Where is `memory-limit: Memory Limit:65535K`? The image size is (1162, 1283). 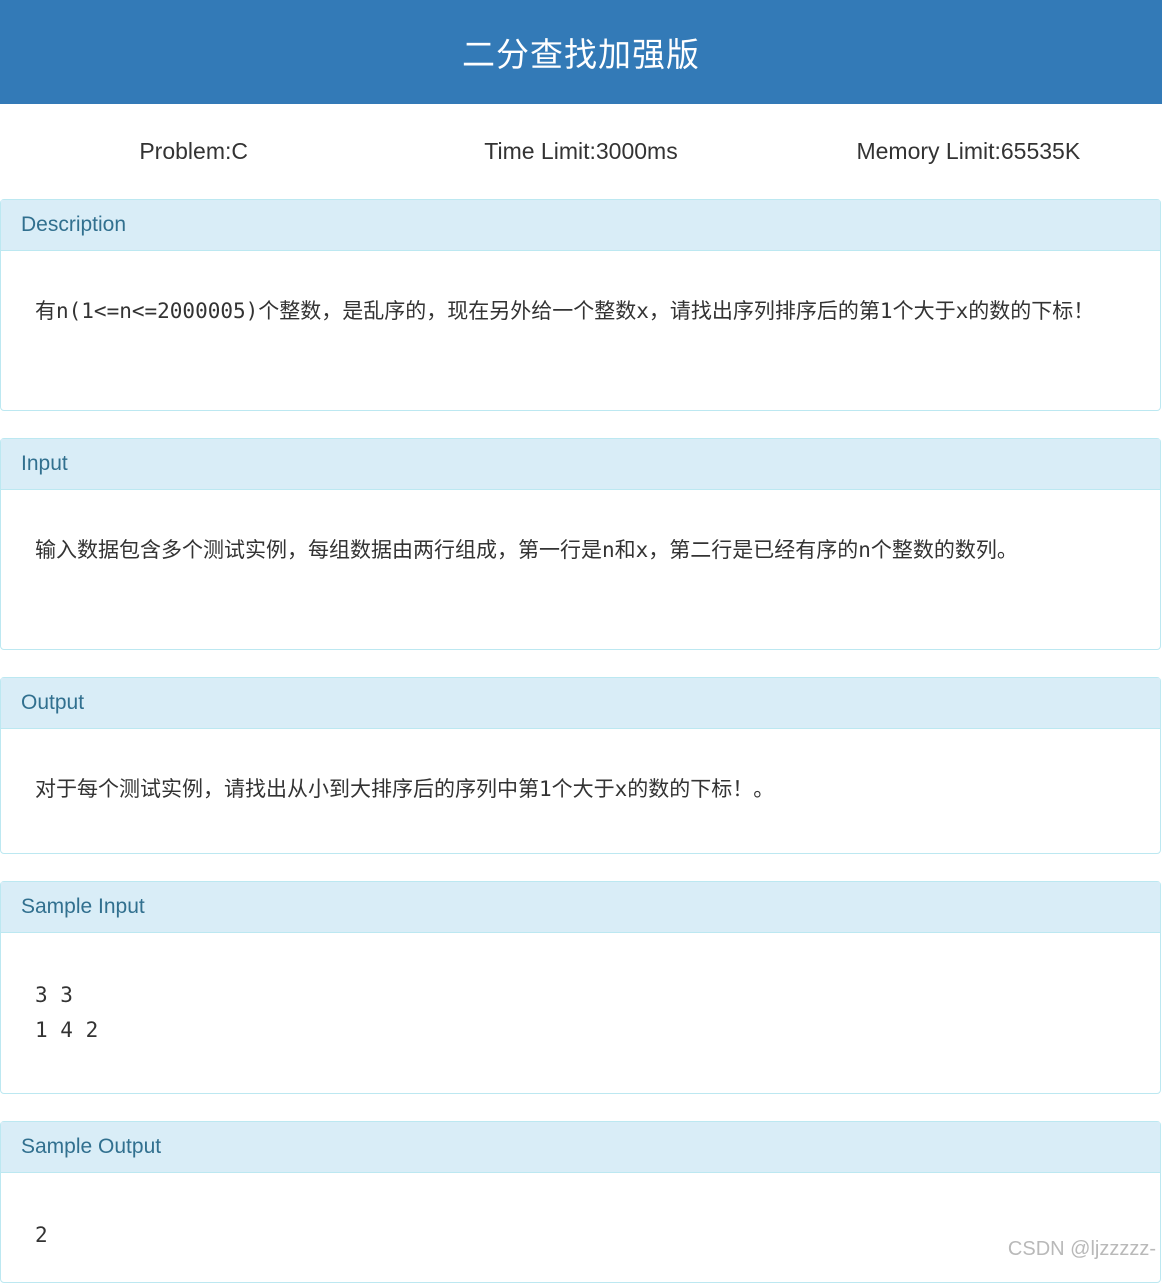 memory-limit: Memory Limit:65535K is located at coordinates (968, 150).